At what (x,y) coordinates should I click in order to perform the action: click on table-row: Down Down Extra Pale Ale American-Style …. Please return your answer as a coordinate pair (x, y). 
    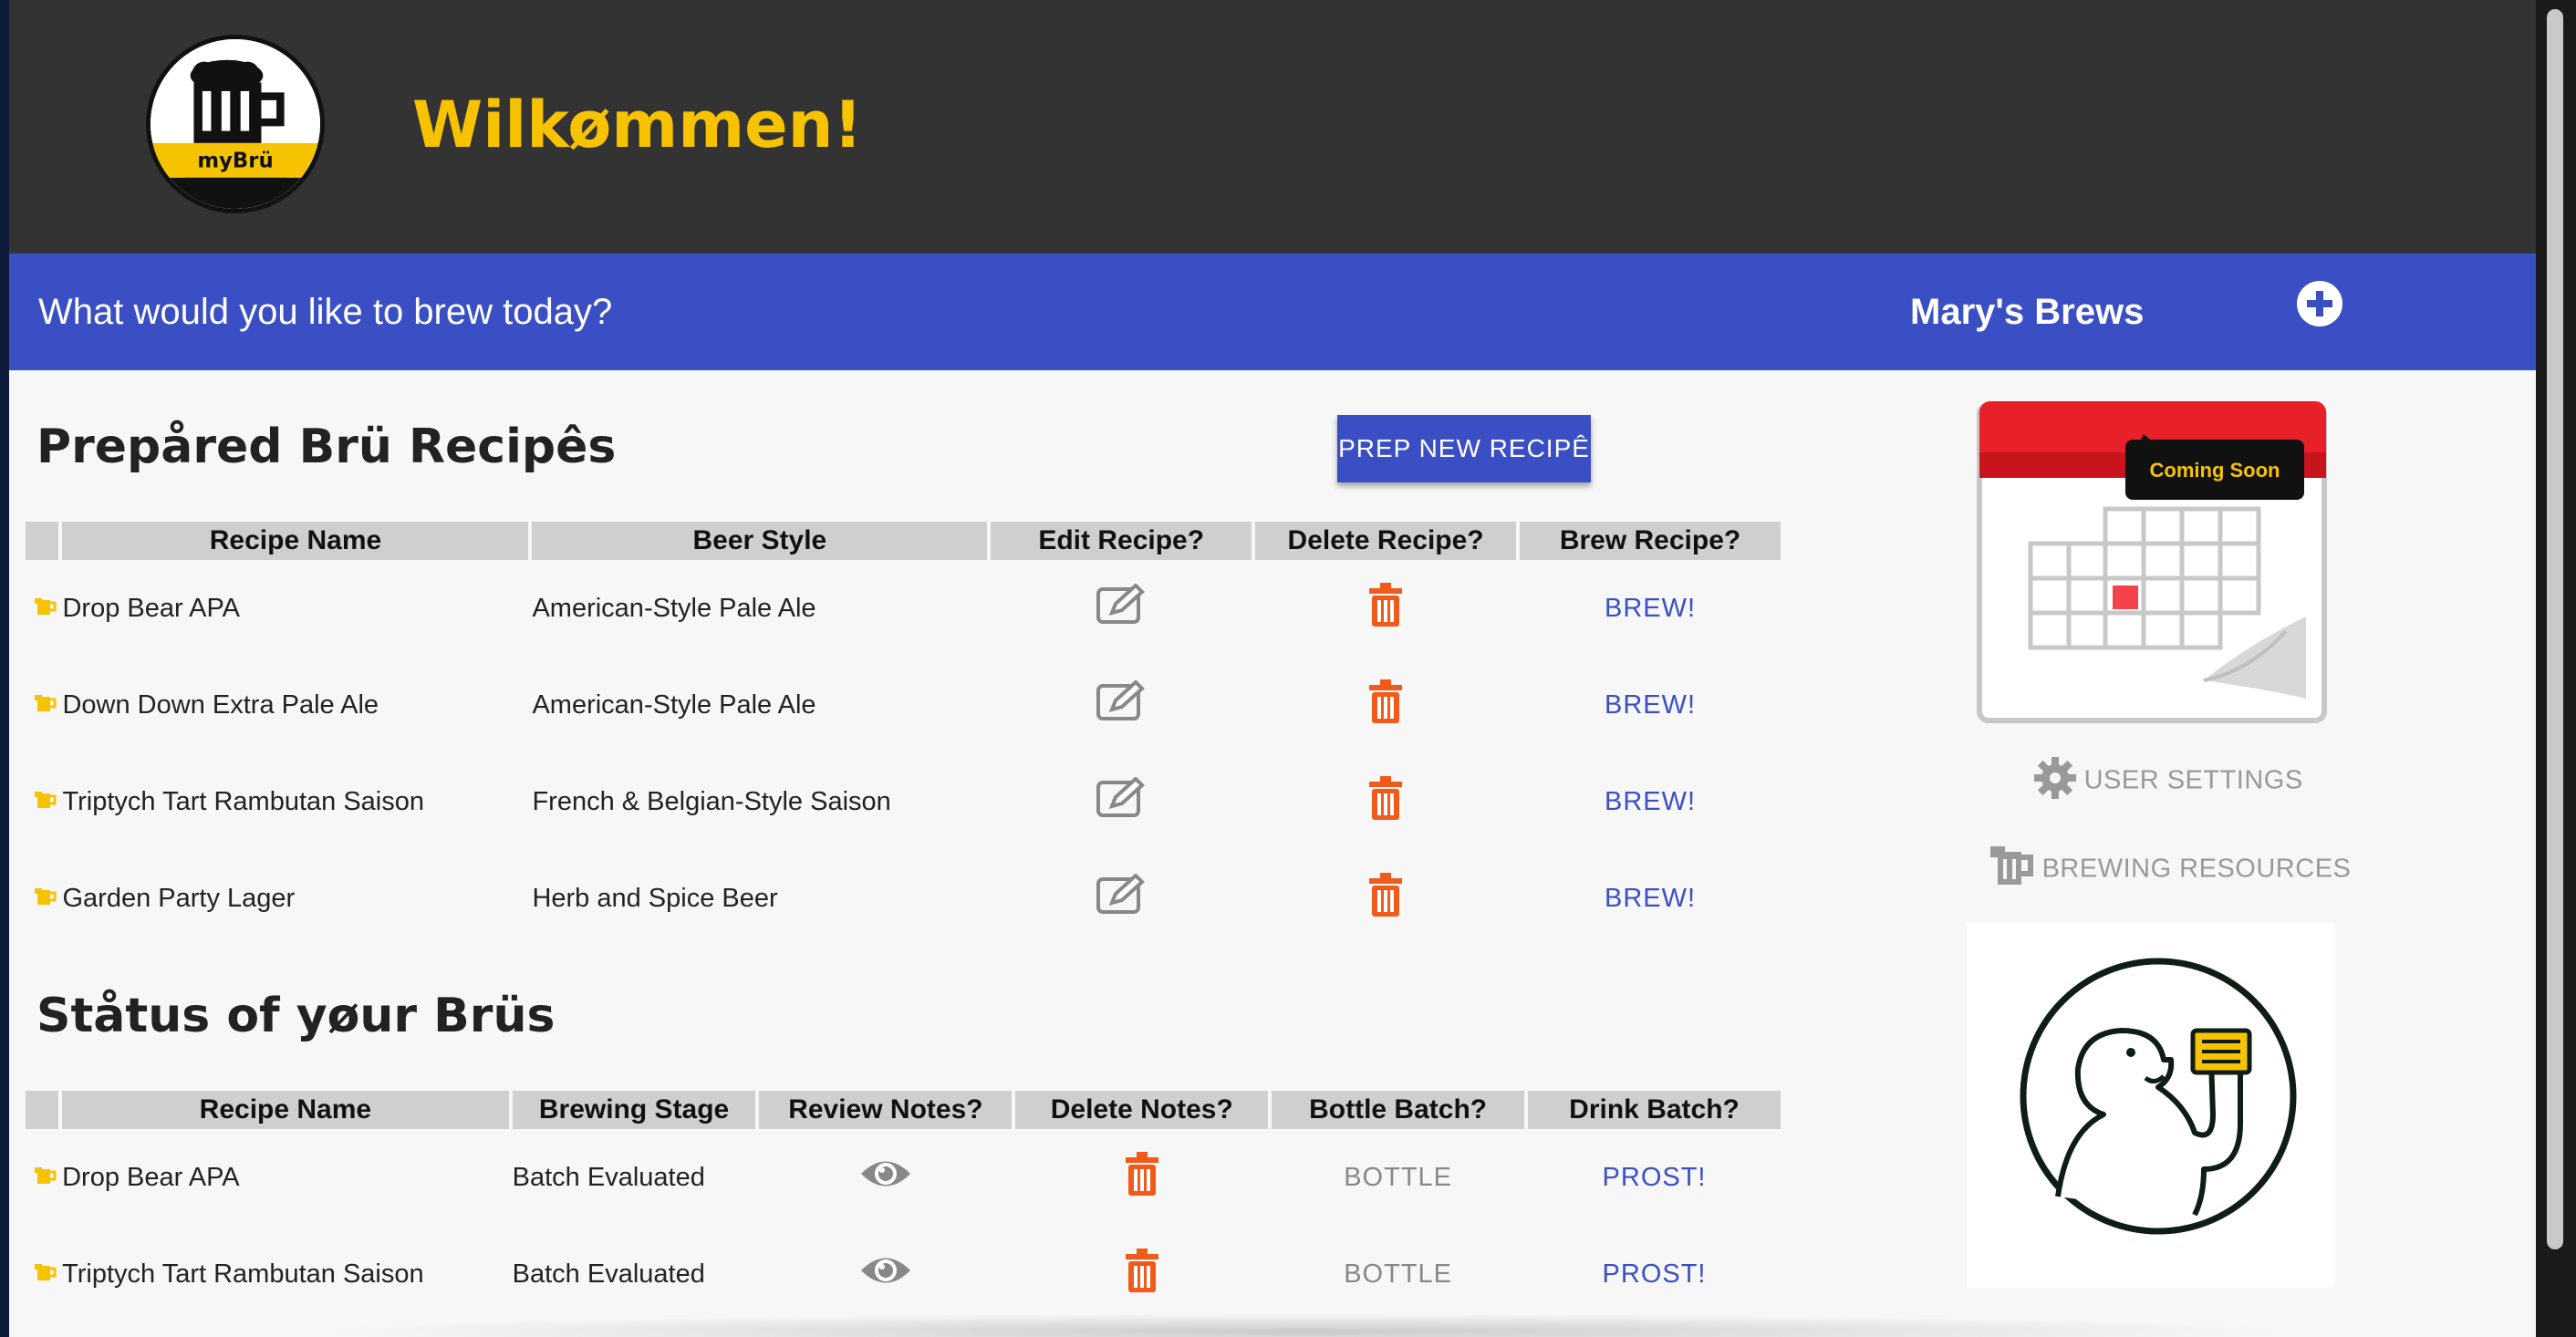
    Looking at the image, I should click on (903, 705).